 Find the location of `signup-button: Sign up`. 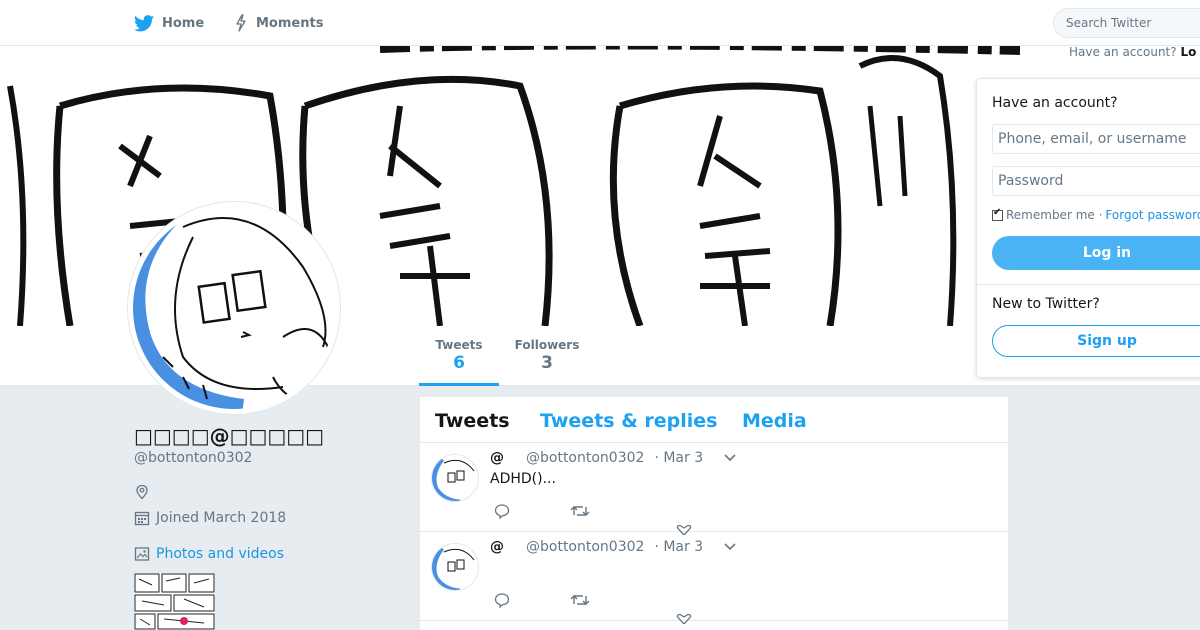

signup-button: Sign up is located at coordinates (1096, 341).